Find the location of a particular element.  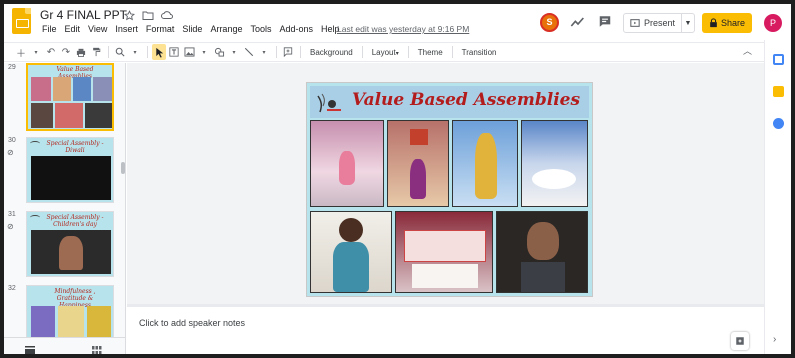

present-main: Present is located at coordinates (653, 23).